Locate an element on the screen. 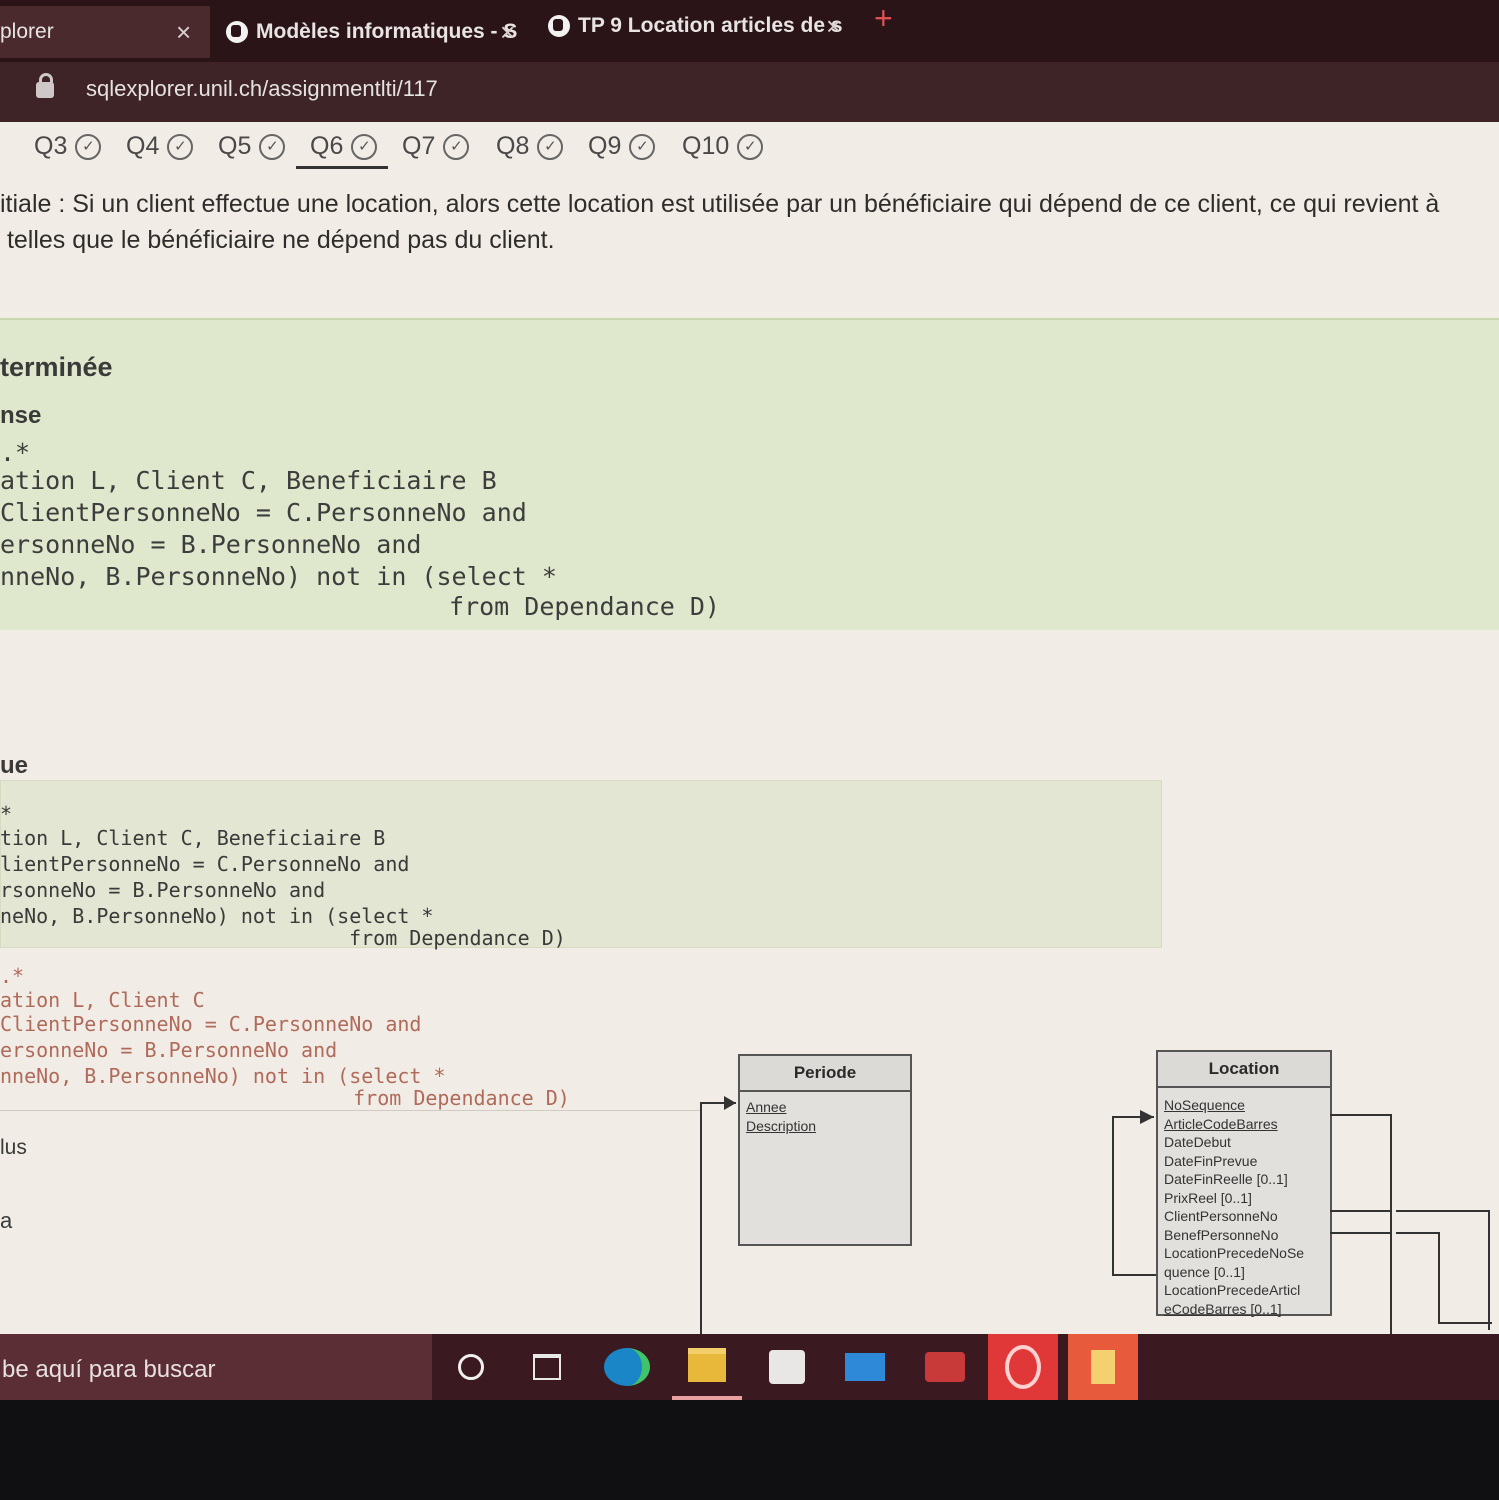 Image resolution: width=1499 pixels, height=1500 pixels. tab-q5: Q5 ✓ is located at coordinates (252, 146).